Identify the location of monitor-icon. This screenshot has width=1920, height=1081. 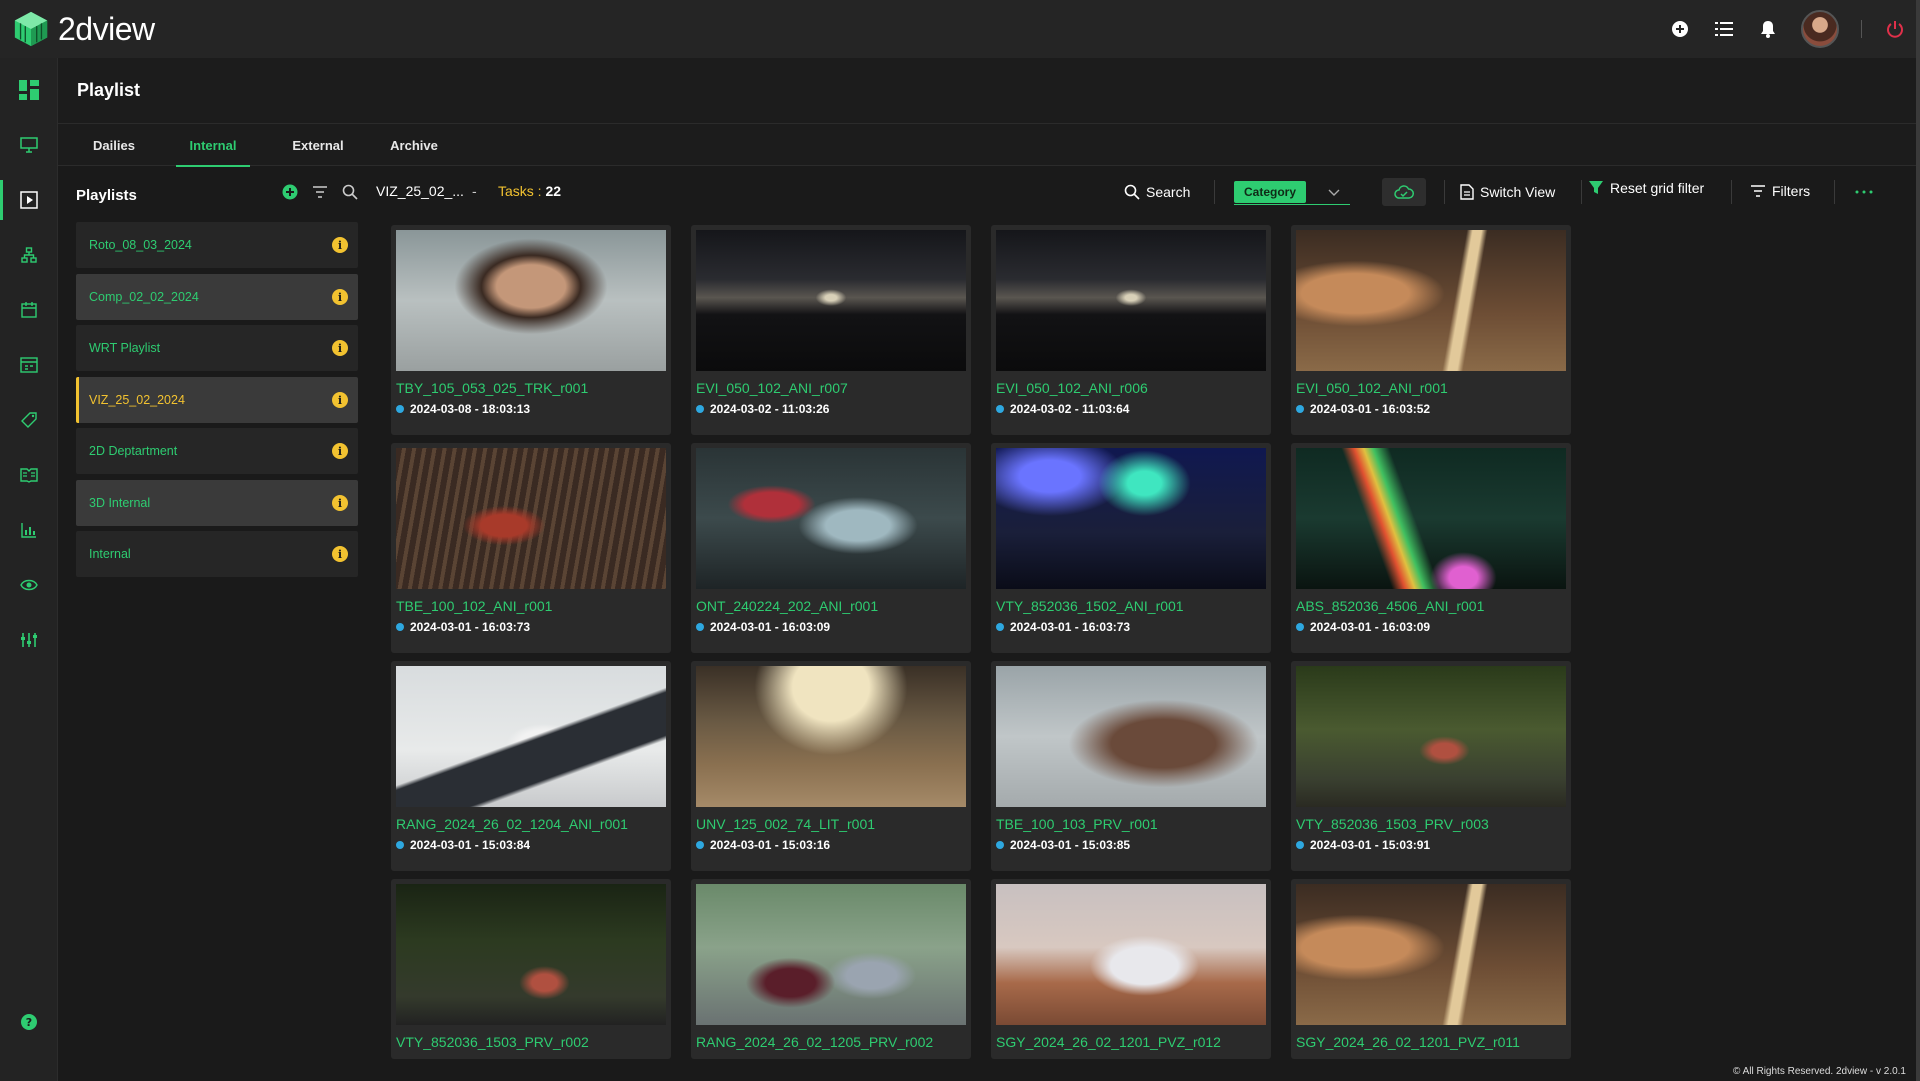
(29, 145).